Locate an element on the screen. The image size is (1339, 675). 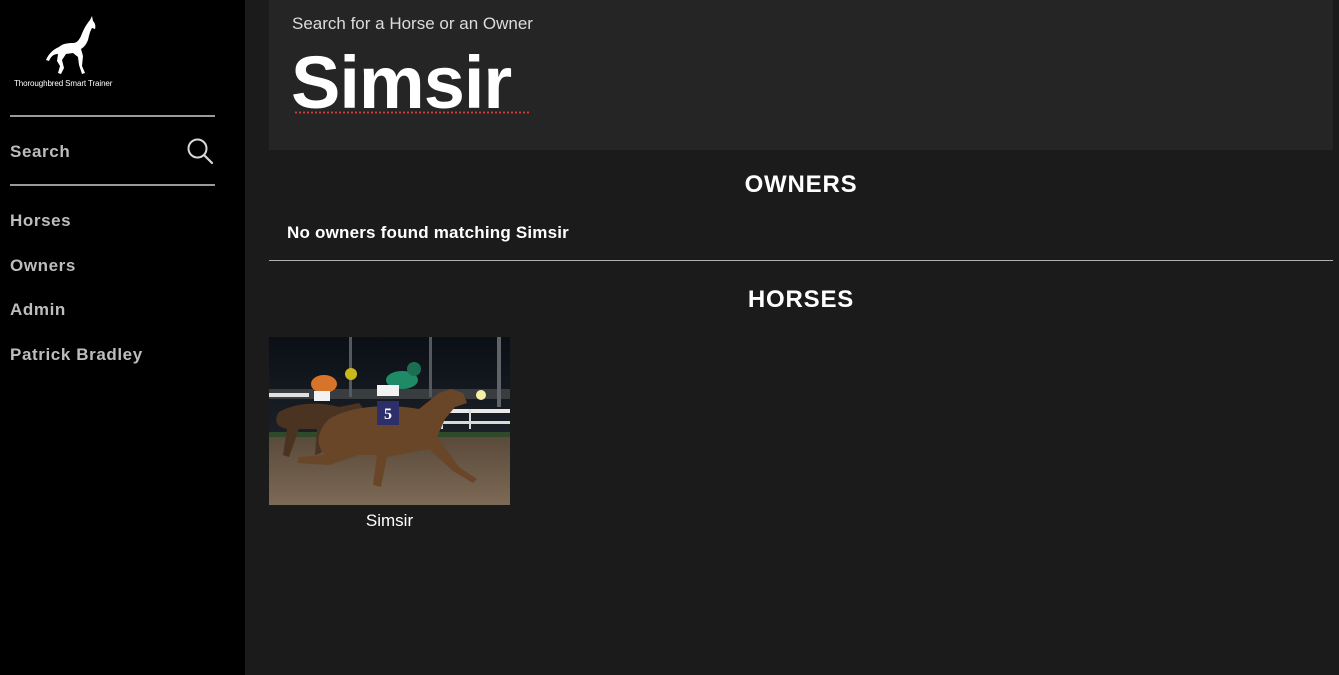
horse-photo: 5 is located at coordinates (389, 421).